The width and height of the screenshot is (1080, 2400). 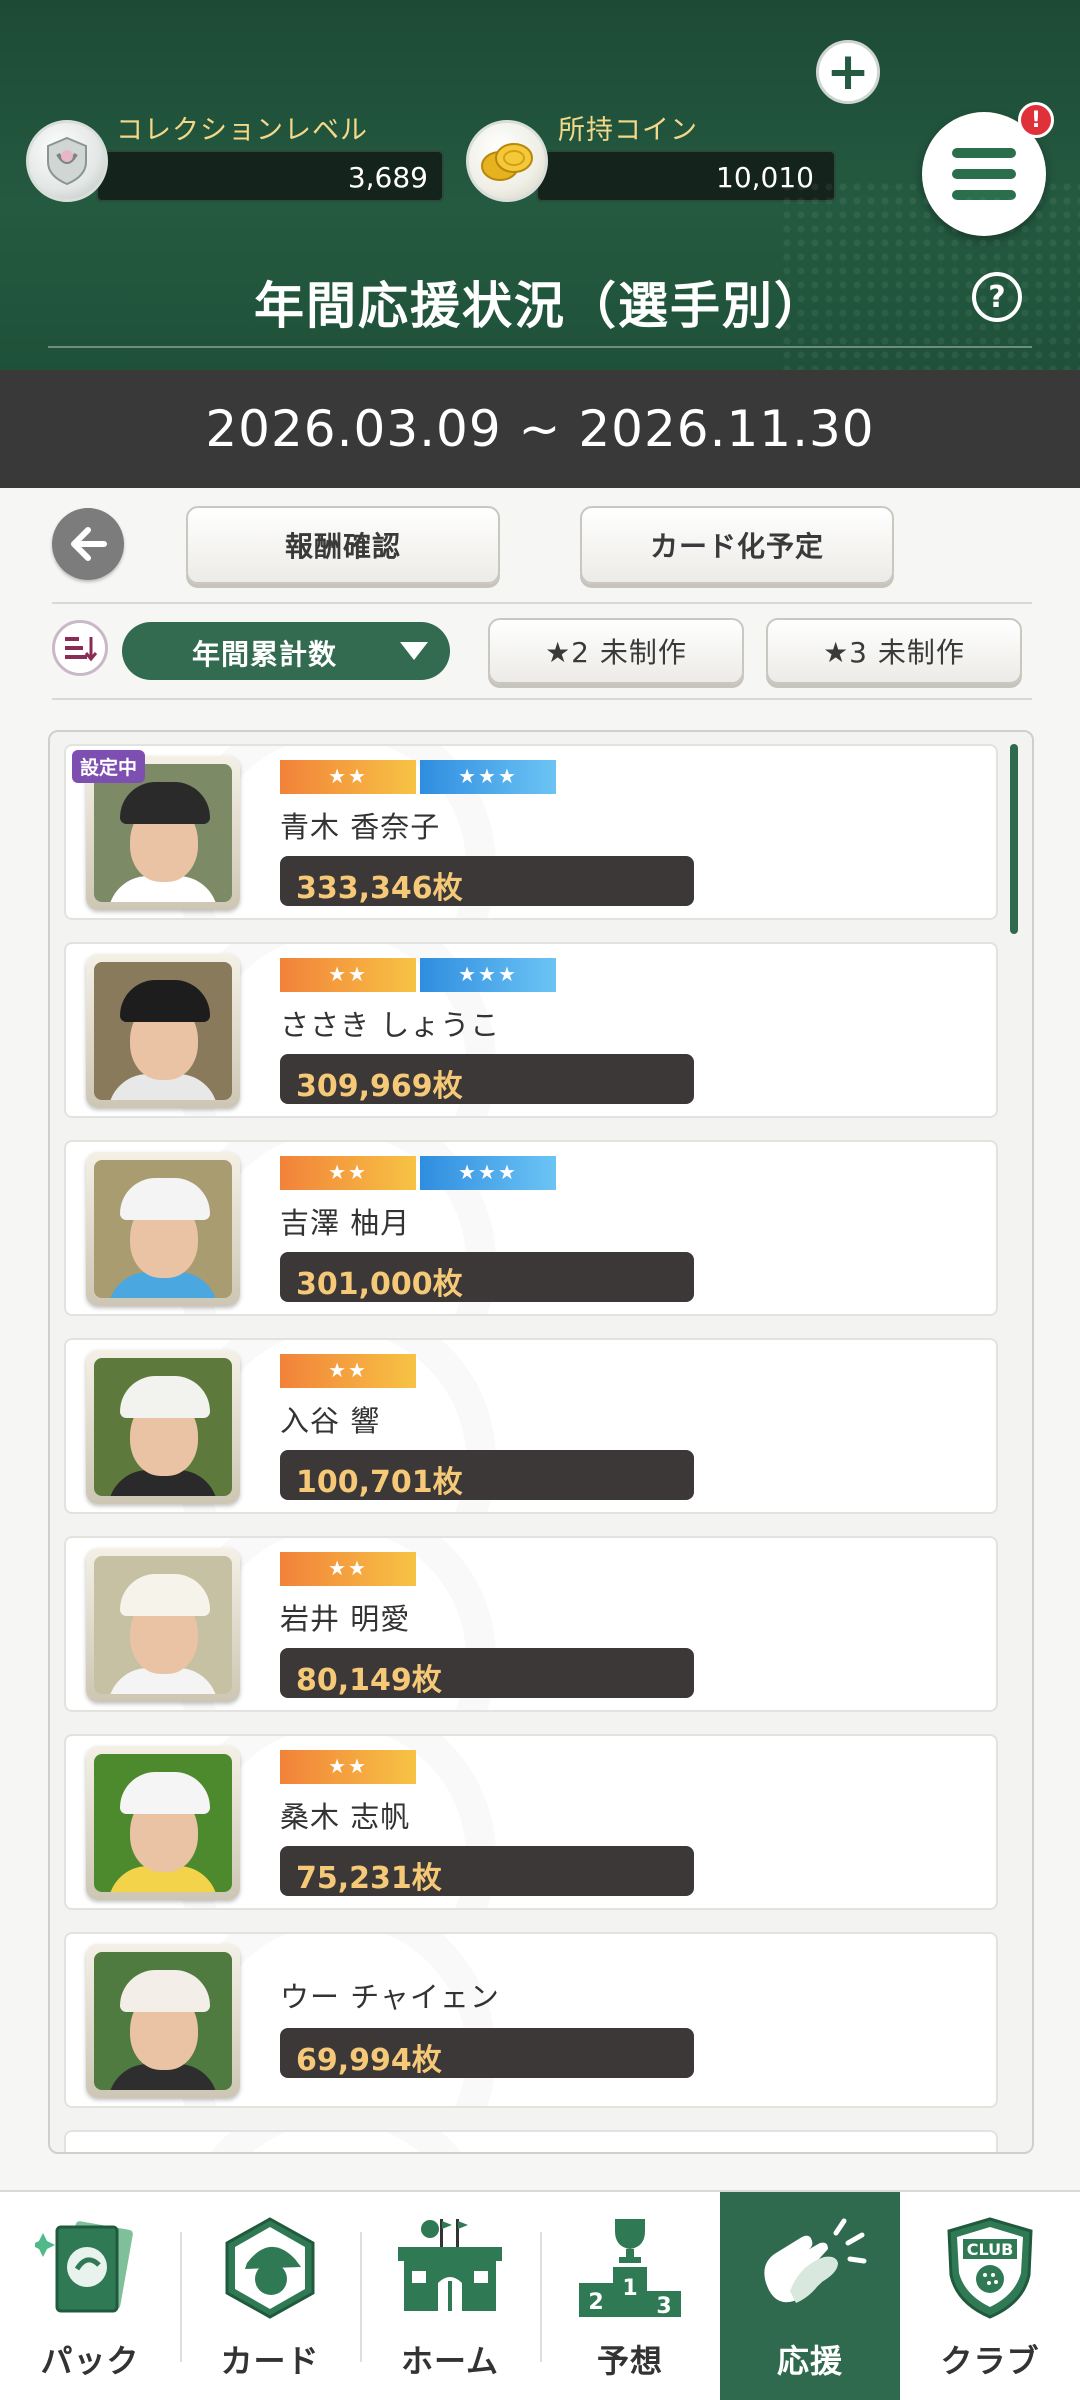 I want to click on collection-level-value: 3,689, so click(x=270, y=176).